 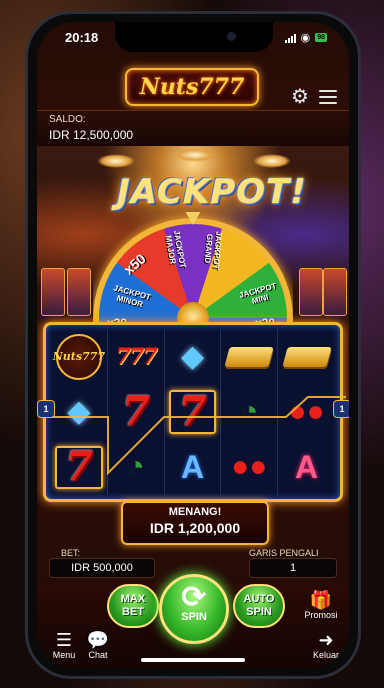 I want to click on battery-icon: 98, so click(x=321, y=37).